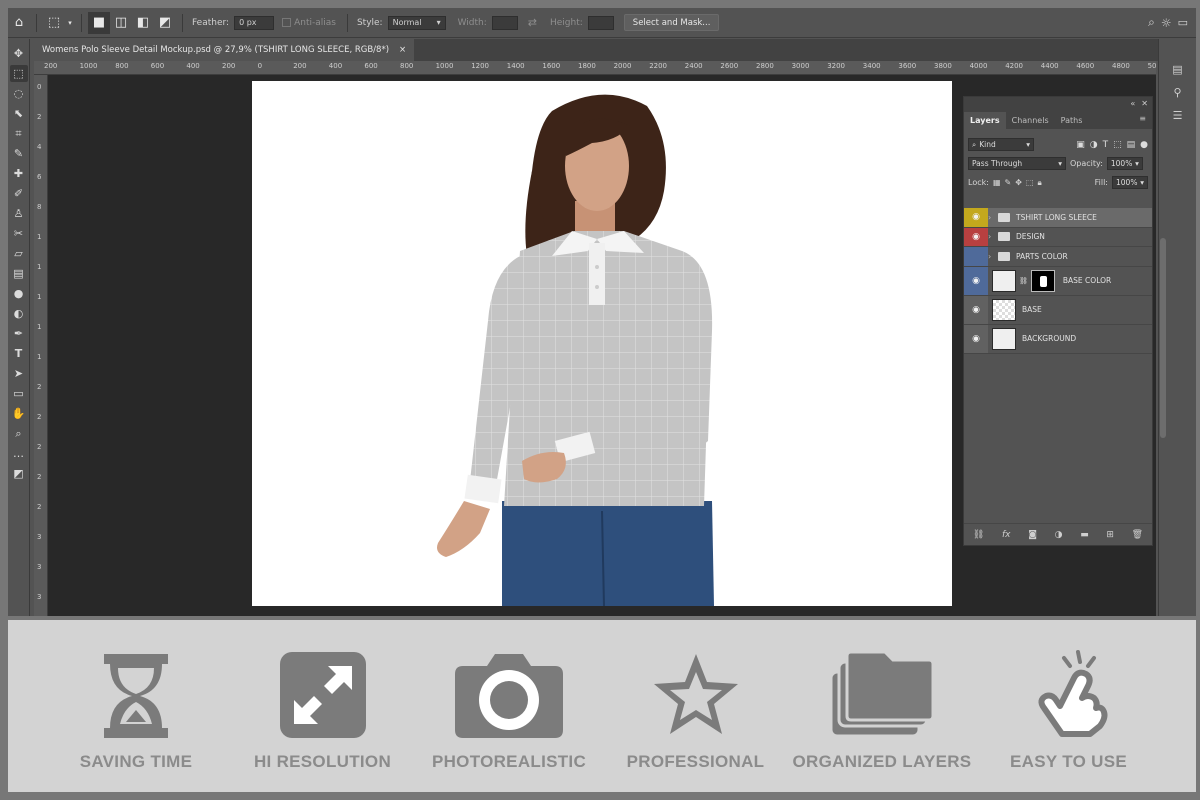 The width and height of the screenshot is (1200, 800). What do you see at coordinates (39, 387) in the screenshot?
I see `ruler-tick-label: 2` at bounding box center [39, 387].